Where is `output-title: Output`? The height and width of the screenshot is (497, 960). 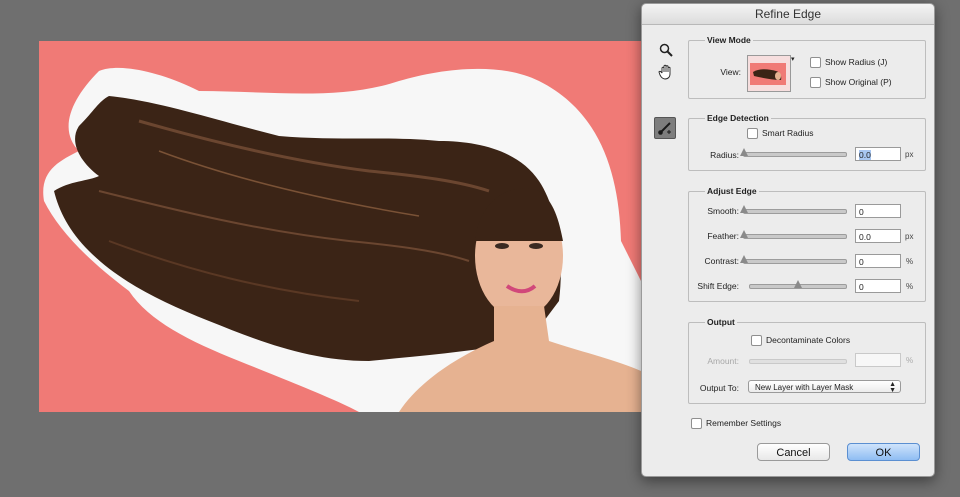
output-title: Output is located at coordinates (721, 322).